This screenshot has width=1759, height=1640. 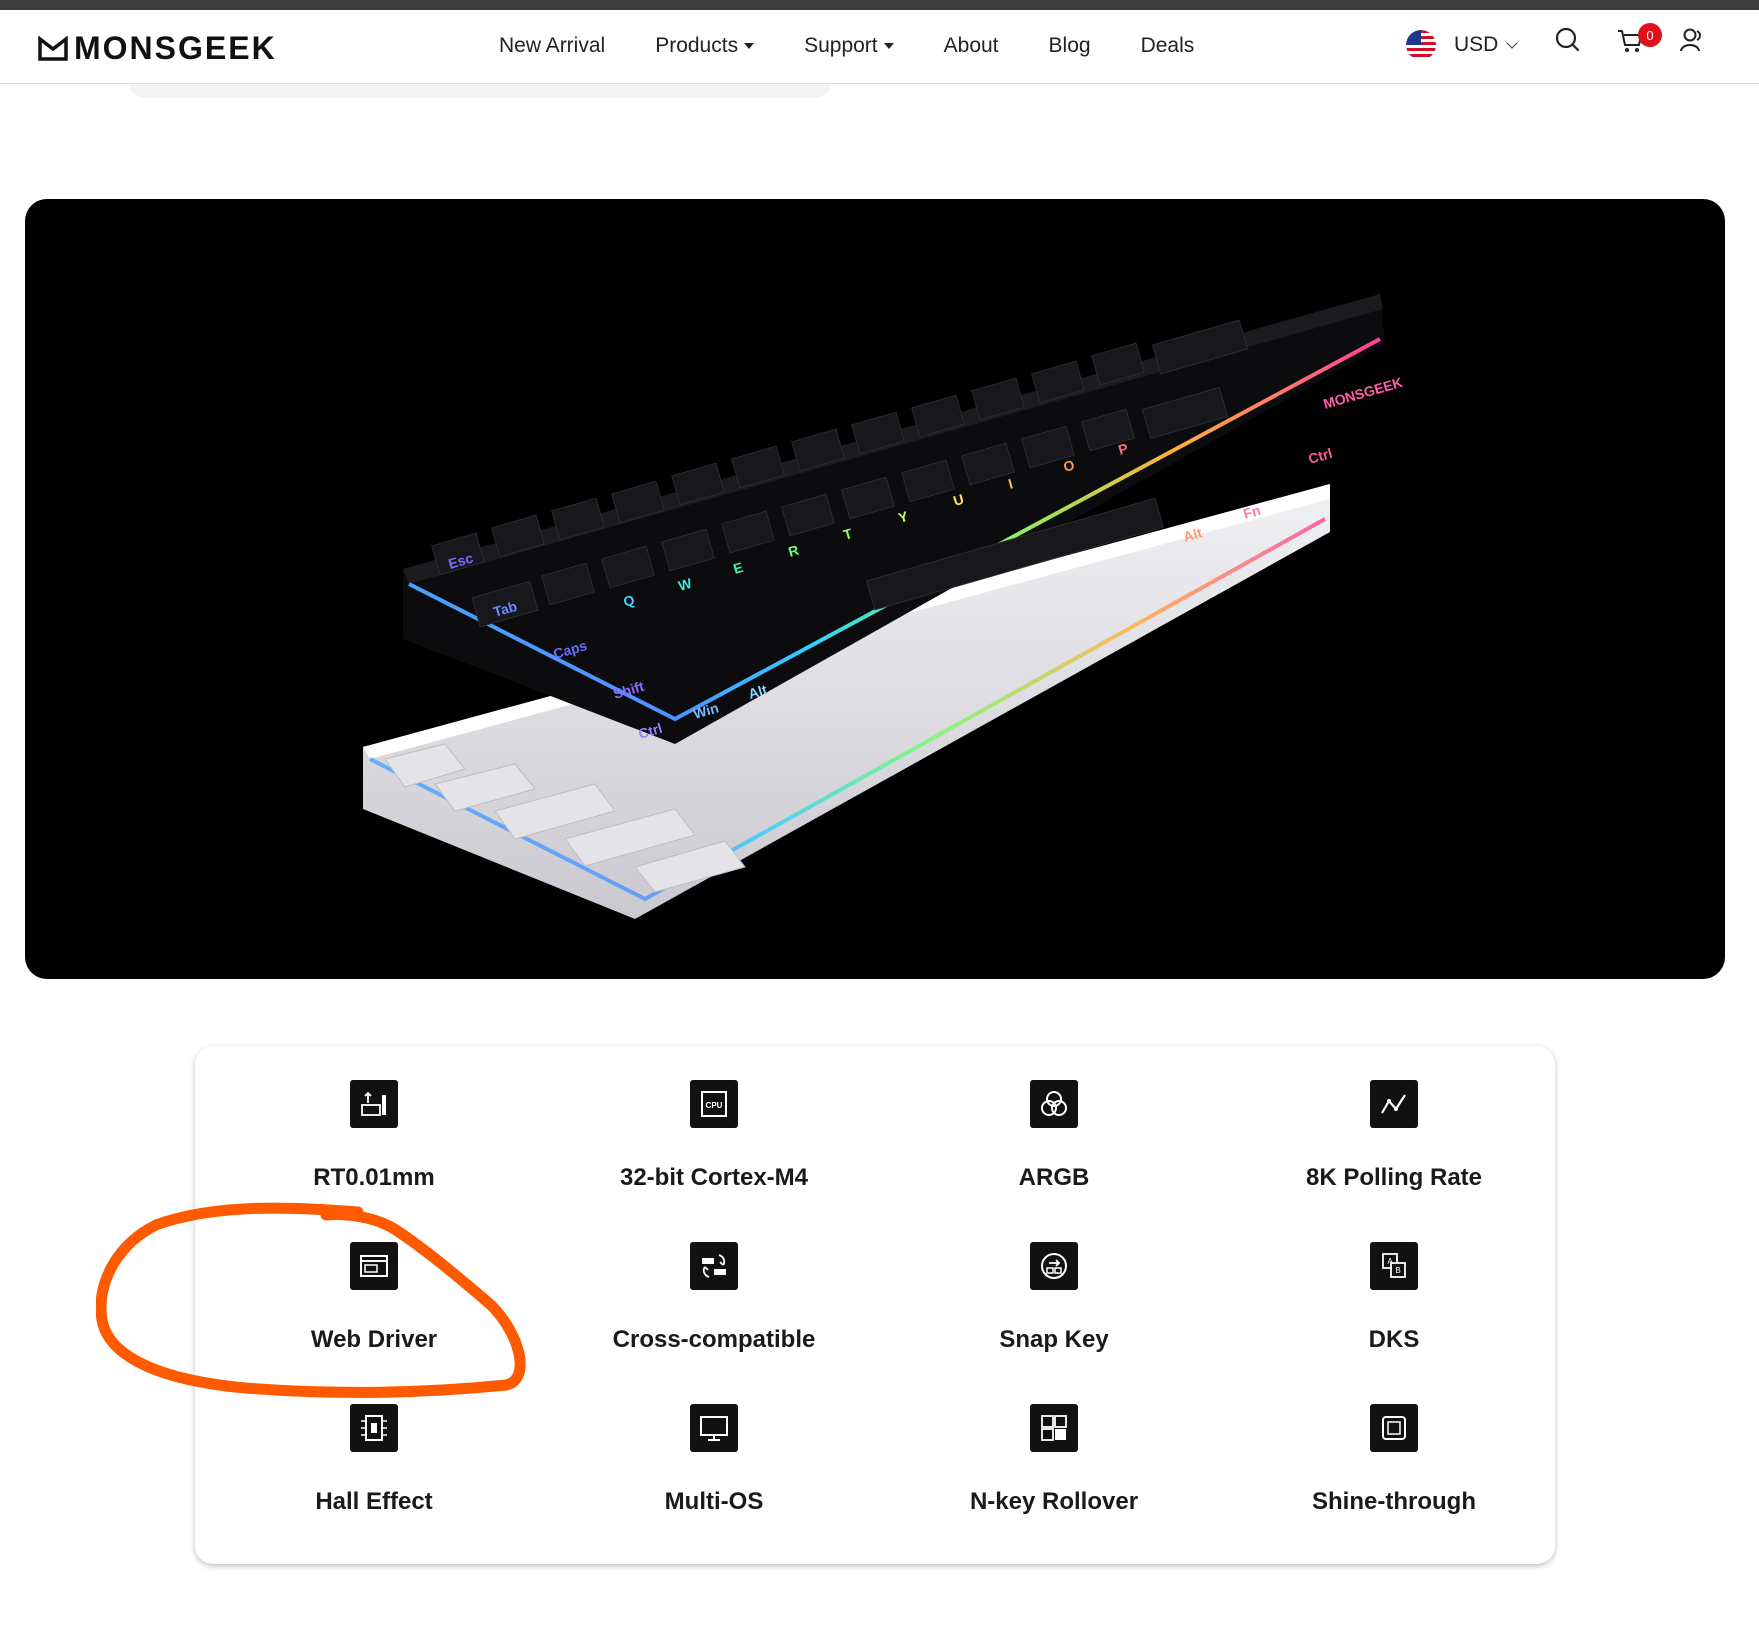 I want to click on feature-label: Shine-through, so click(x=1394, y=1501).